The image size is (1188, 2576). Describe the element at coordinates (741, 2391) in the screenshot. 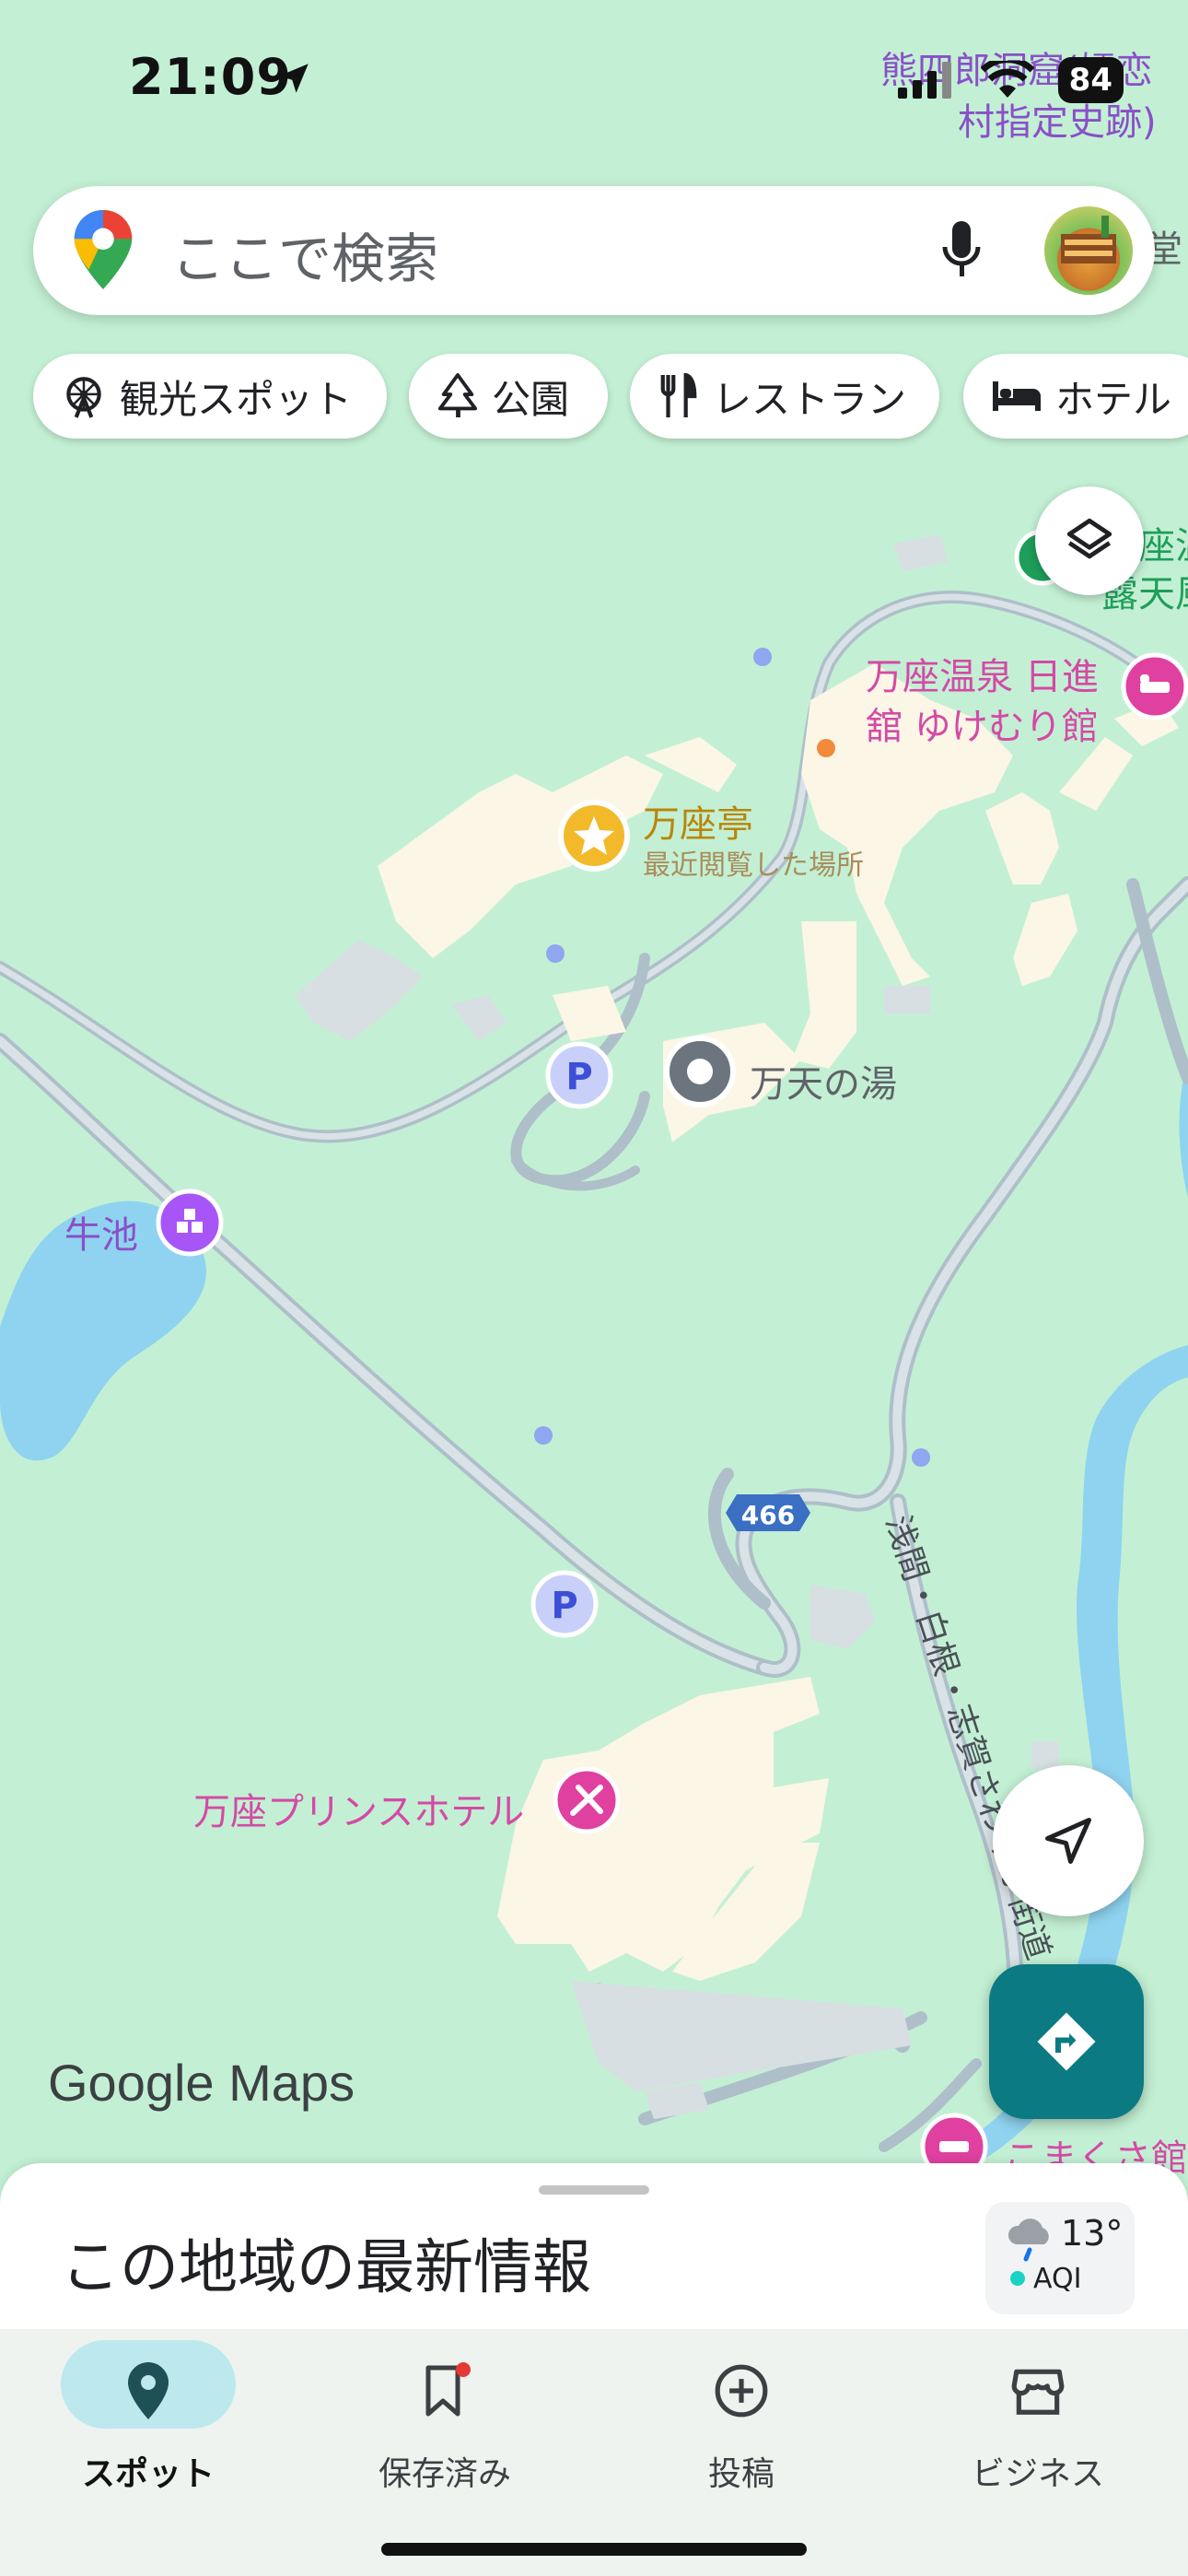

I see `plus-circle-icon` at that location.